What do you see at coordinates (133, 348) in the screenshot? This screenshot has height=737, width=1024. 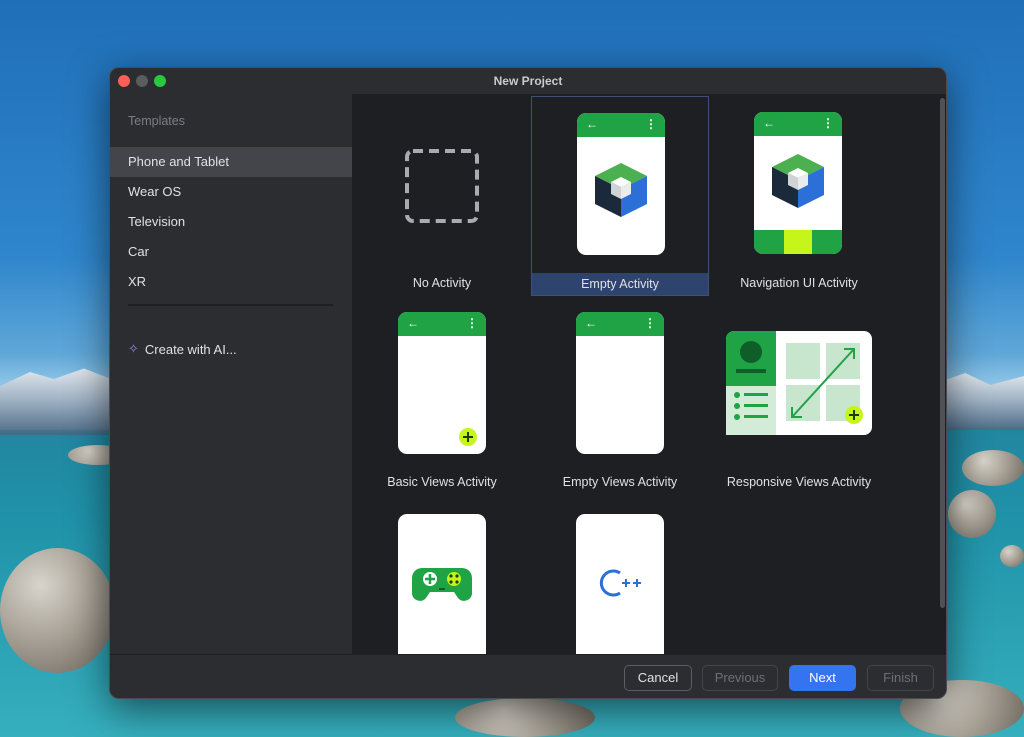 I see `sparkle-icon: ✧` at bounding box center [133, 348].